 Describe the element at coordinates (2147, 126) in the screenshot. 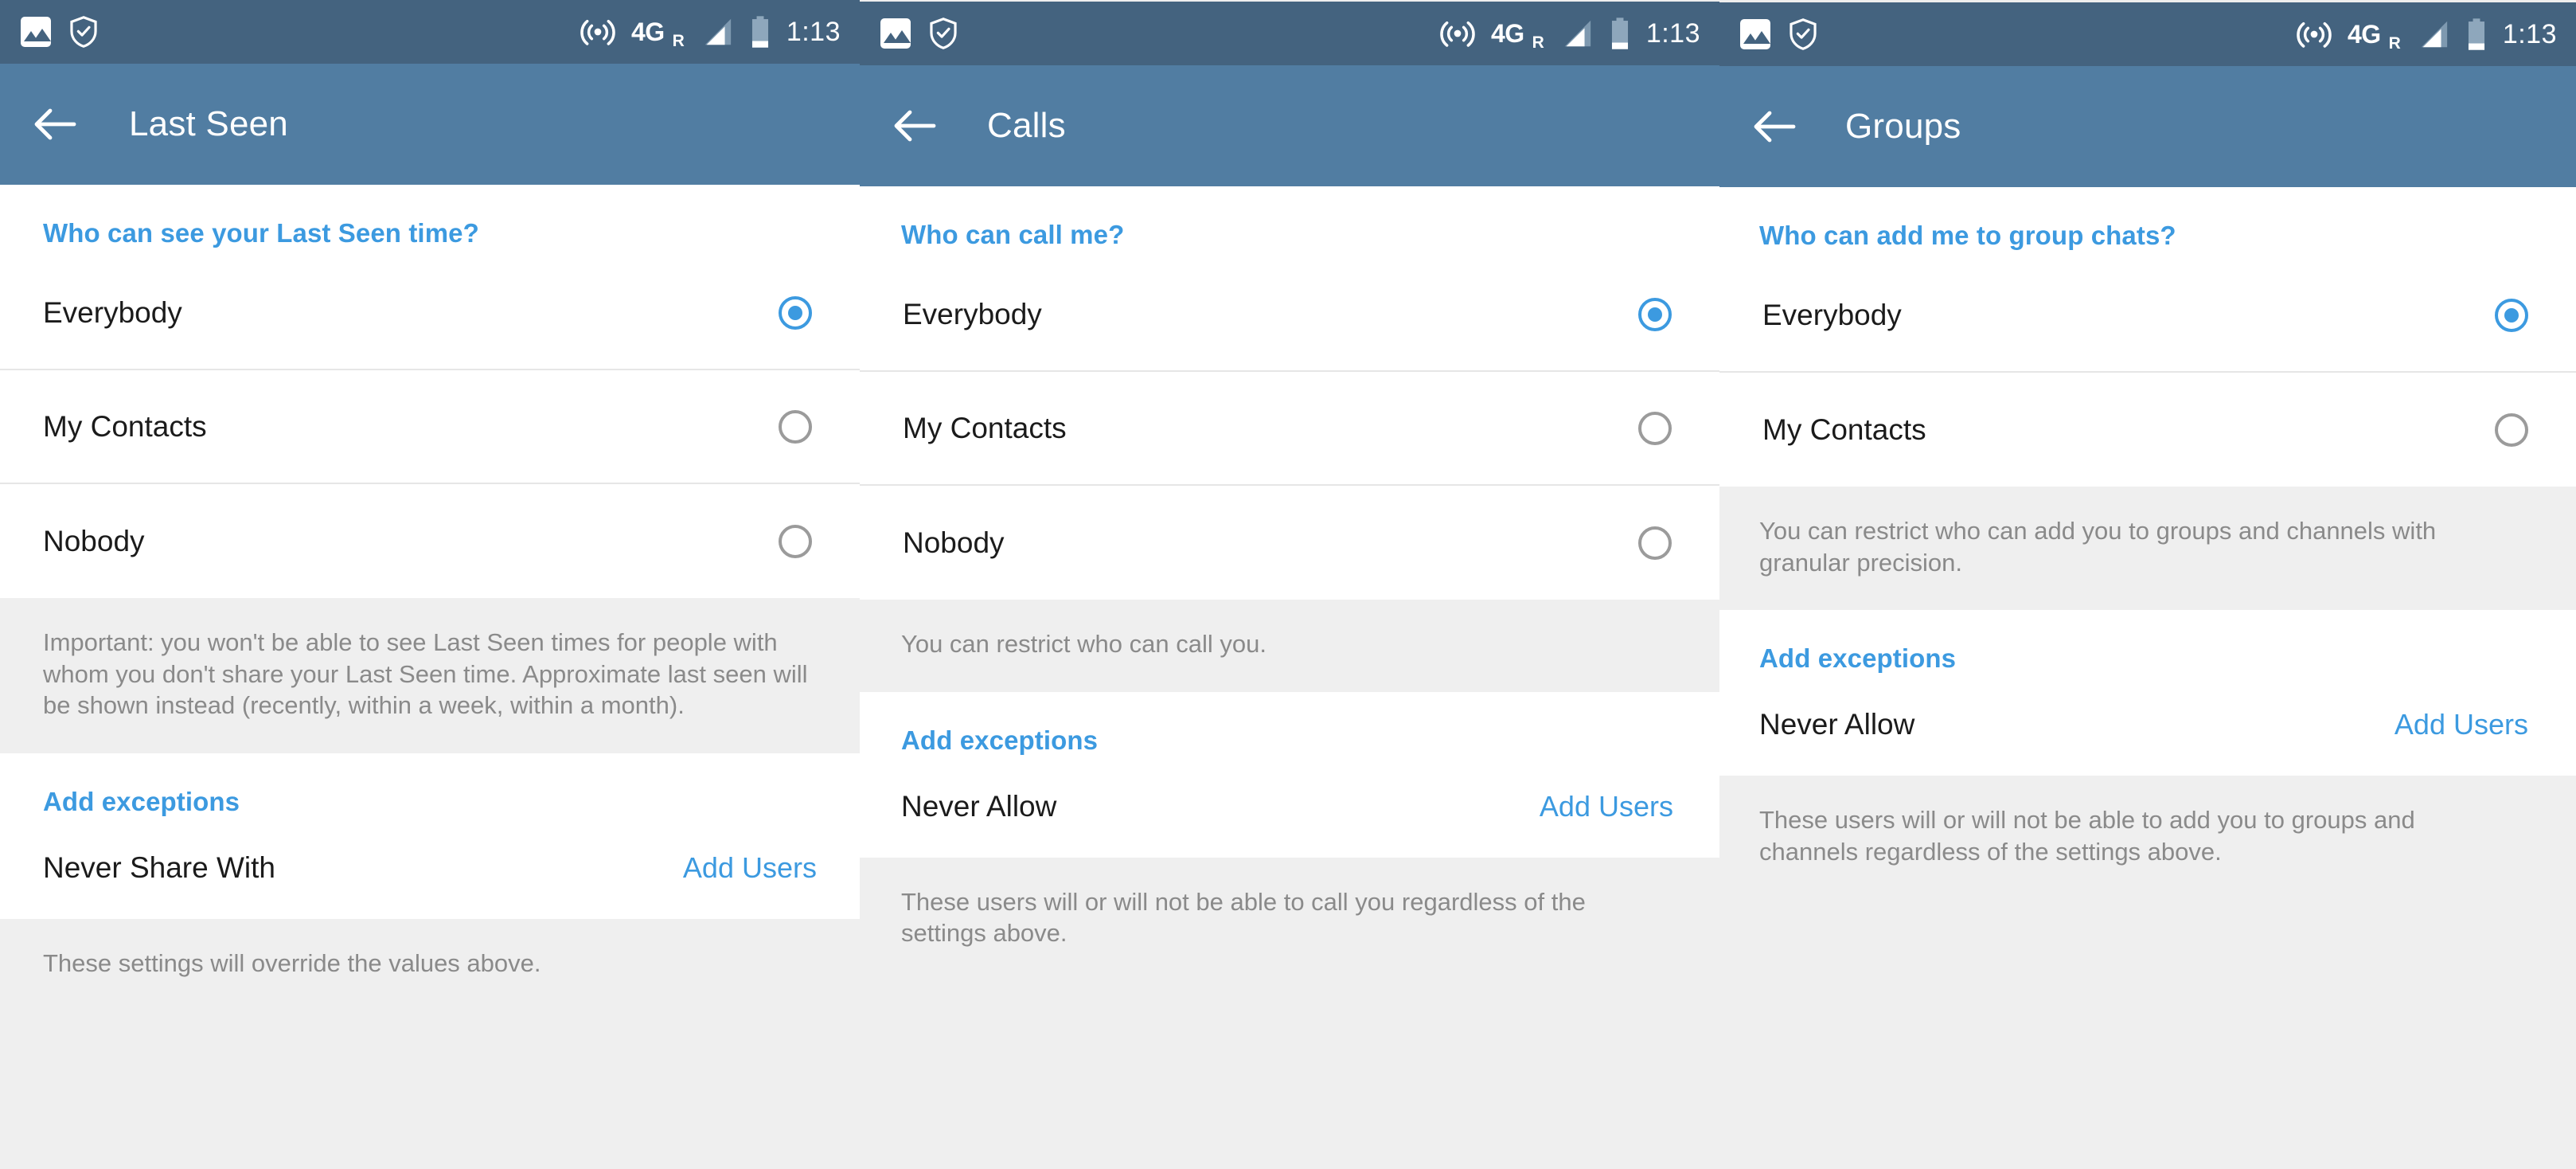

I see `app-bar: Groups` at that location.